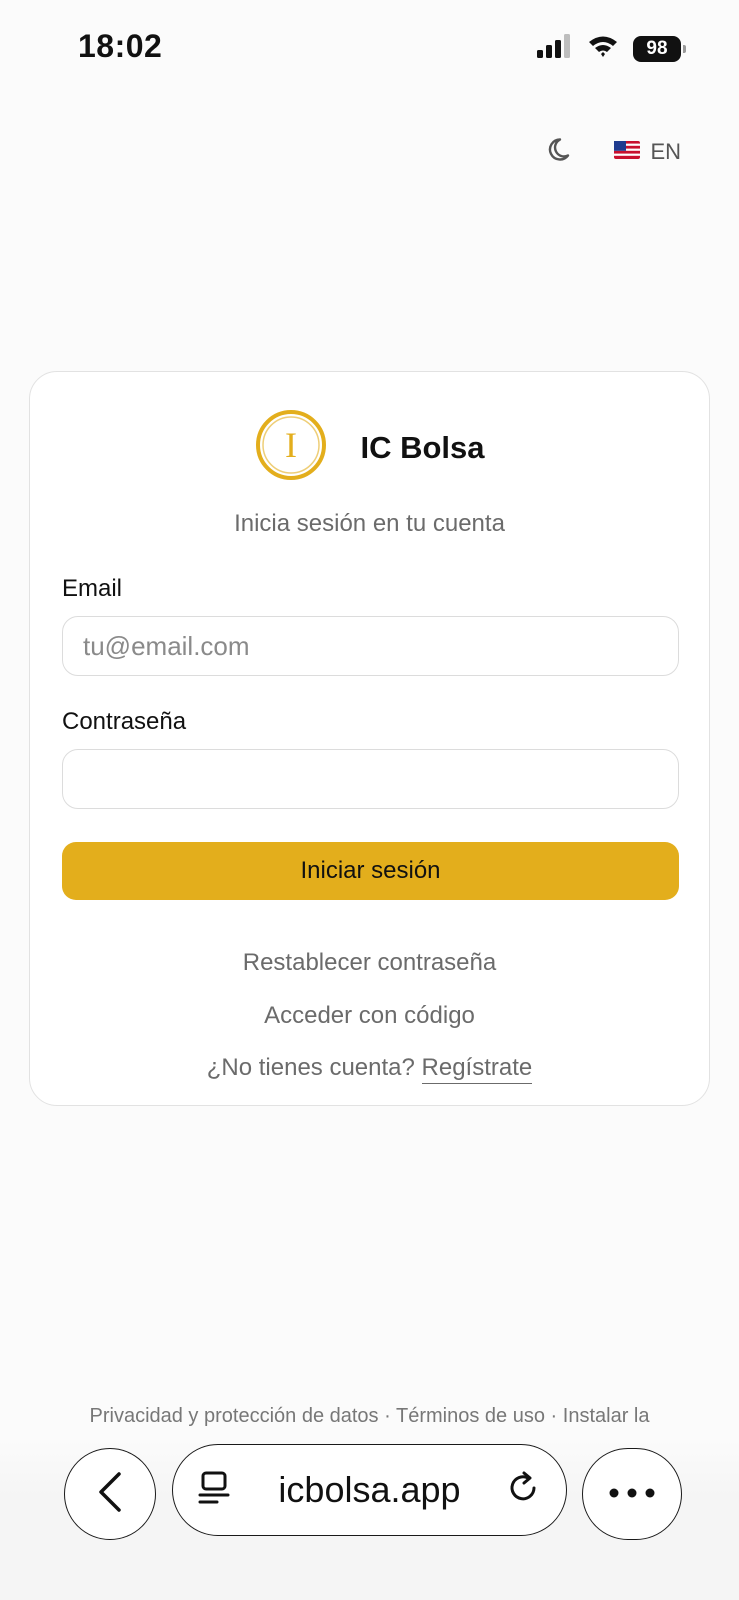 The width and height of the screenshot is (739, 1600). Describe the element at coordinates (665, 151) in the screenshot. I see `language-code: EN` at that location.